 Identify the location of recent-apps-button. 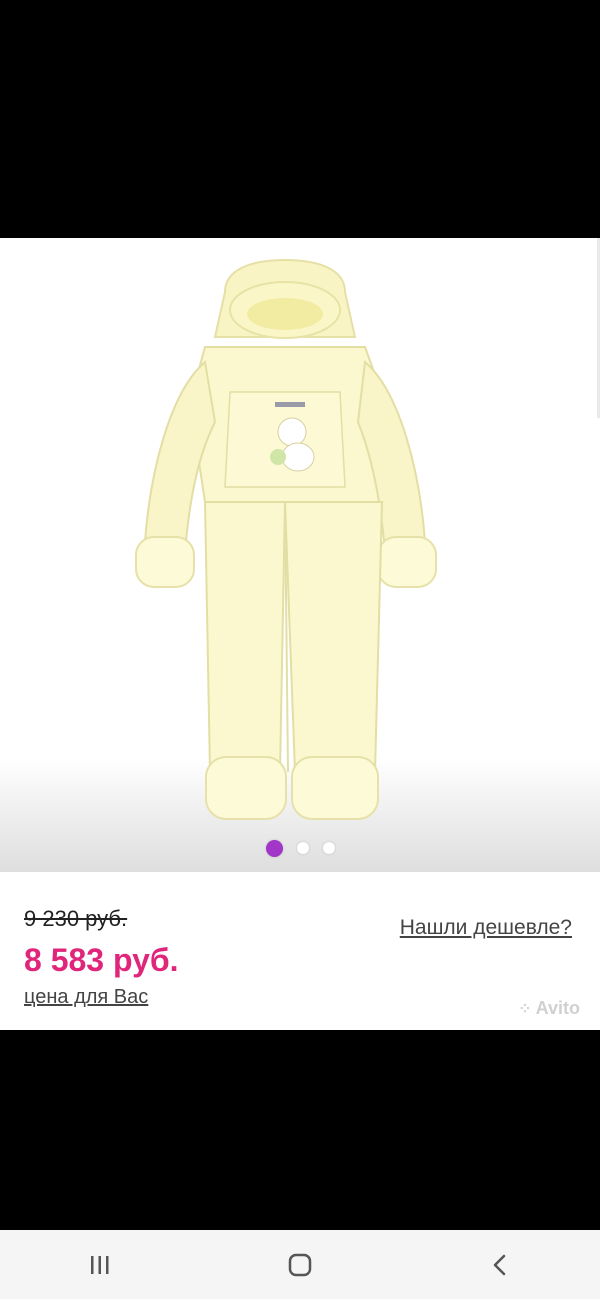
(100, 1265).